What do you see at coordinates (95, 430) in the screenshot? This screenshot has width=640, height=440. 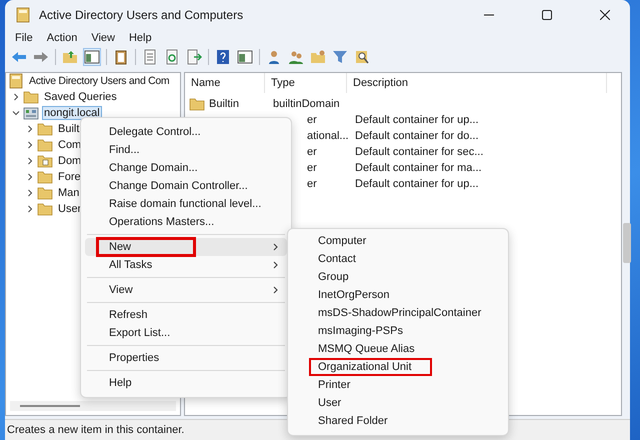 I see `status-text: Creates a new item in this container.` at bounding box center [95, 430].